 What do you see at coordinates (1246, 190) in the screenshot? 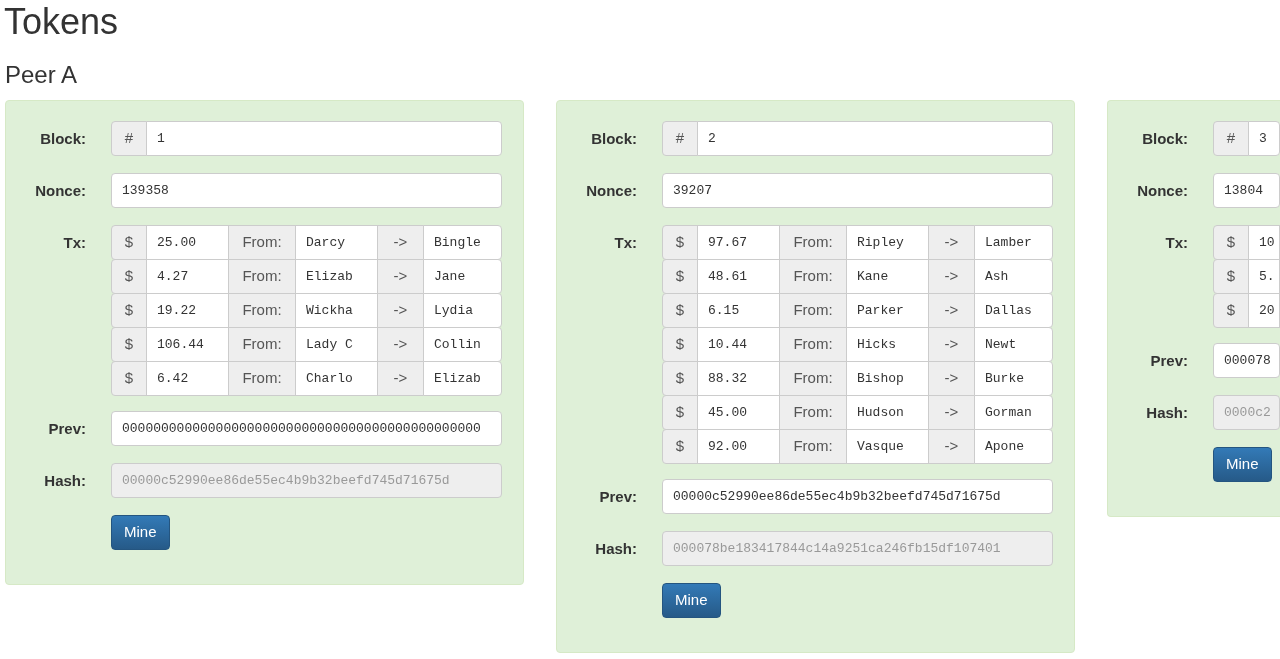
I see `input-field: 13804` at bounding box center [1246, 190].